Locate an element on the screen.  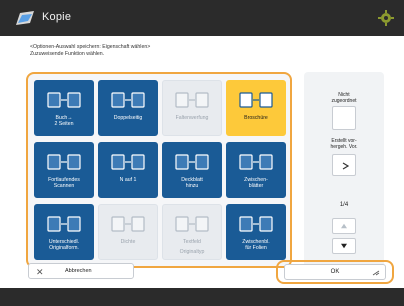
chevron-right-icon is located at coordinates (346, 166).